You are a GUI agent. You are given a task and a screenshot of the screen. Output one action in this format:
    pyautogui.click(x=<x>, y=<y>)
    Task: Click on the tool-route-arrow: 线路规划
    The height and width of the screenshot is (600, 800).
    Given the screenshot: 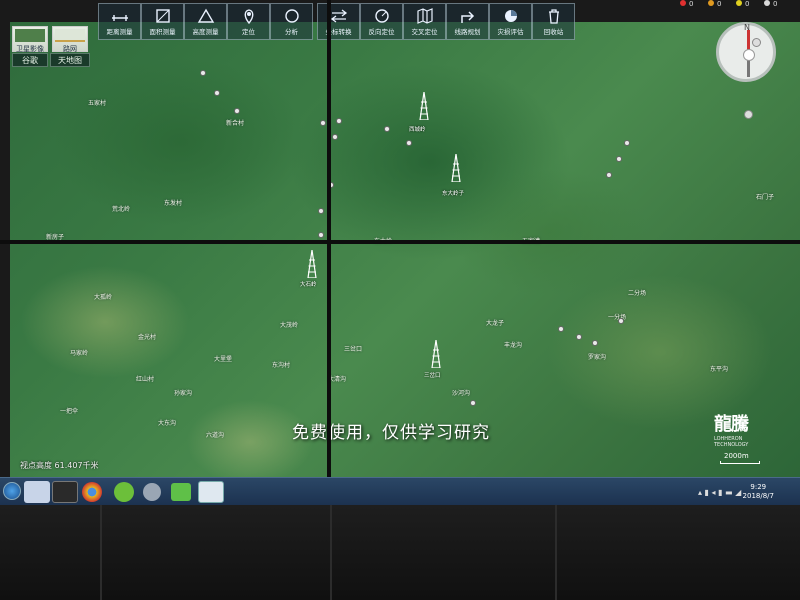 What is the action you would take?
    pyautogui.click(x=467, y=21)
    